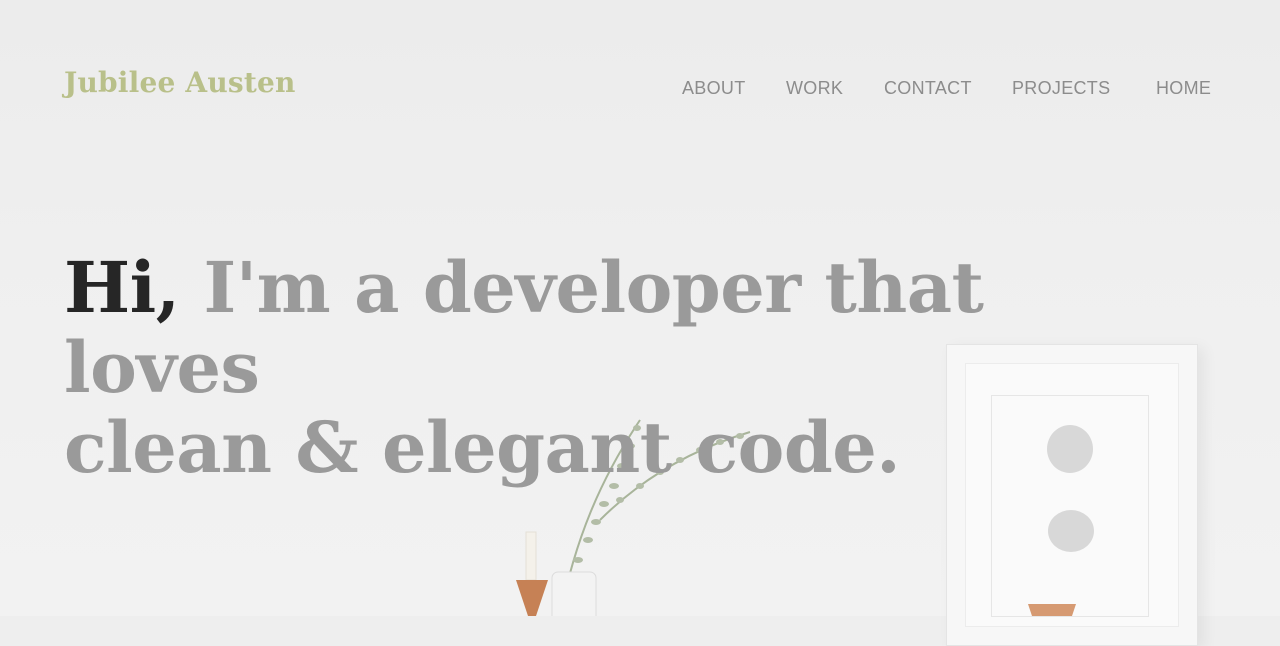 The height and width of the screenshot is (646, 1280). Describe the element at coordinates (482, 447) in the screenshot. I see `hero-line2: clean & elegant code.` at that location.